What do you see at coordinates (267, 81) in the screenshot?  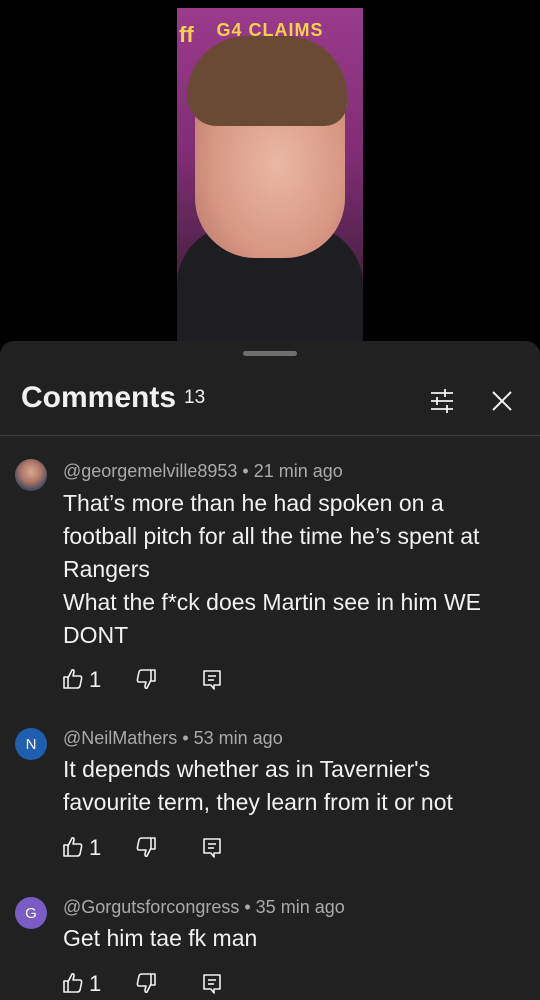 I see `person-hair` at bounding box center [267, 81].